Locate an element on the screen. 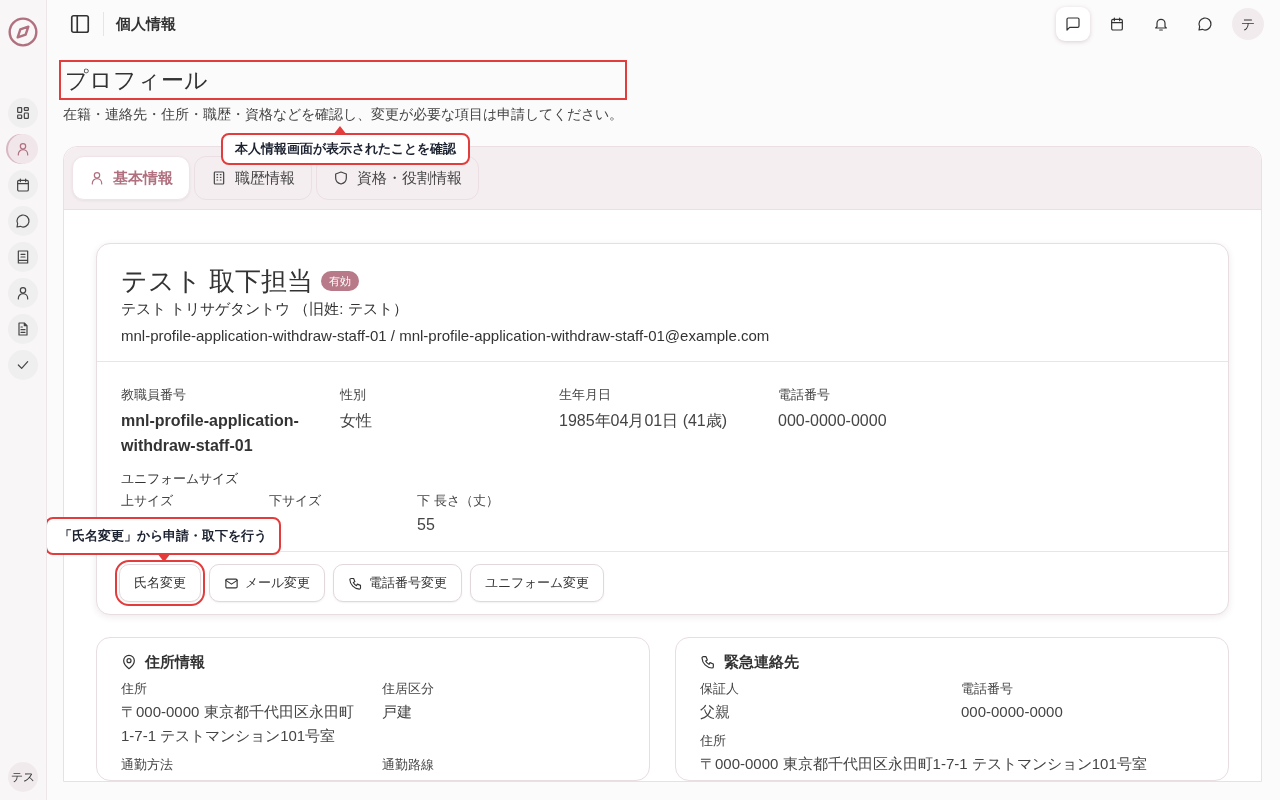 Image resolution: width=1280 pixels, height=800 pixels. compass-icon is located at coordinates (23, 32).